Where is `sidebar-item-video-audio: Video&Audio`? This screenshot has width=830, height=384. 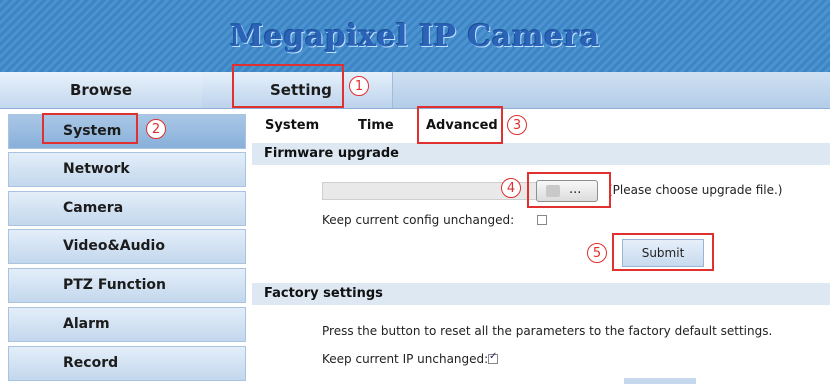
sidebar-item-video-audio: Video&Audio is located at coordinates (127, 246).